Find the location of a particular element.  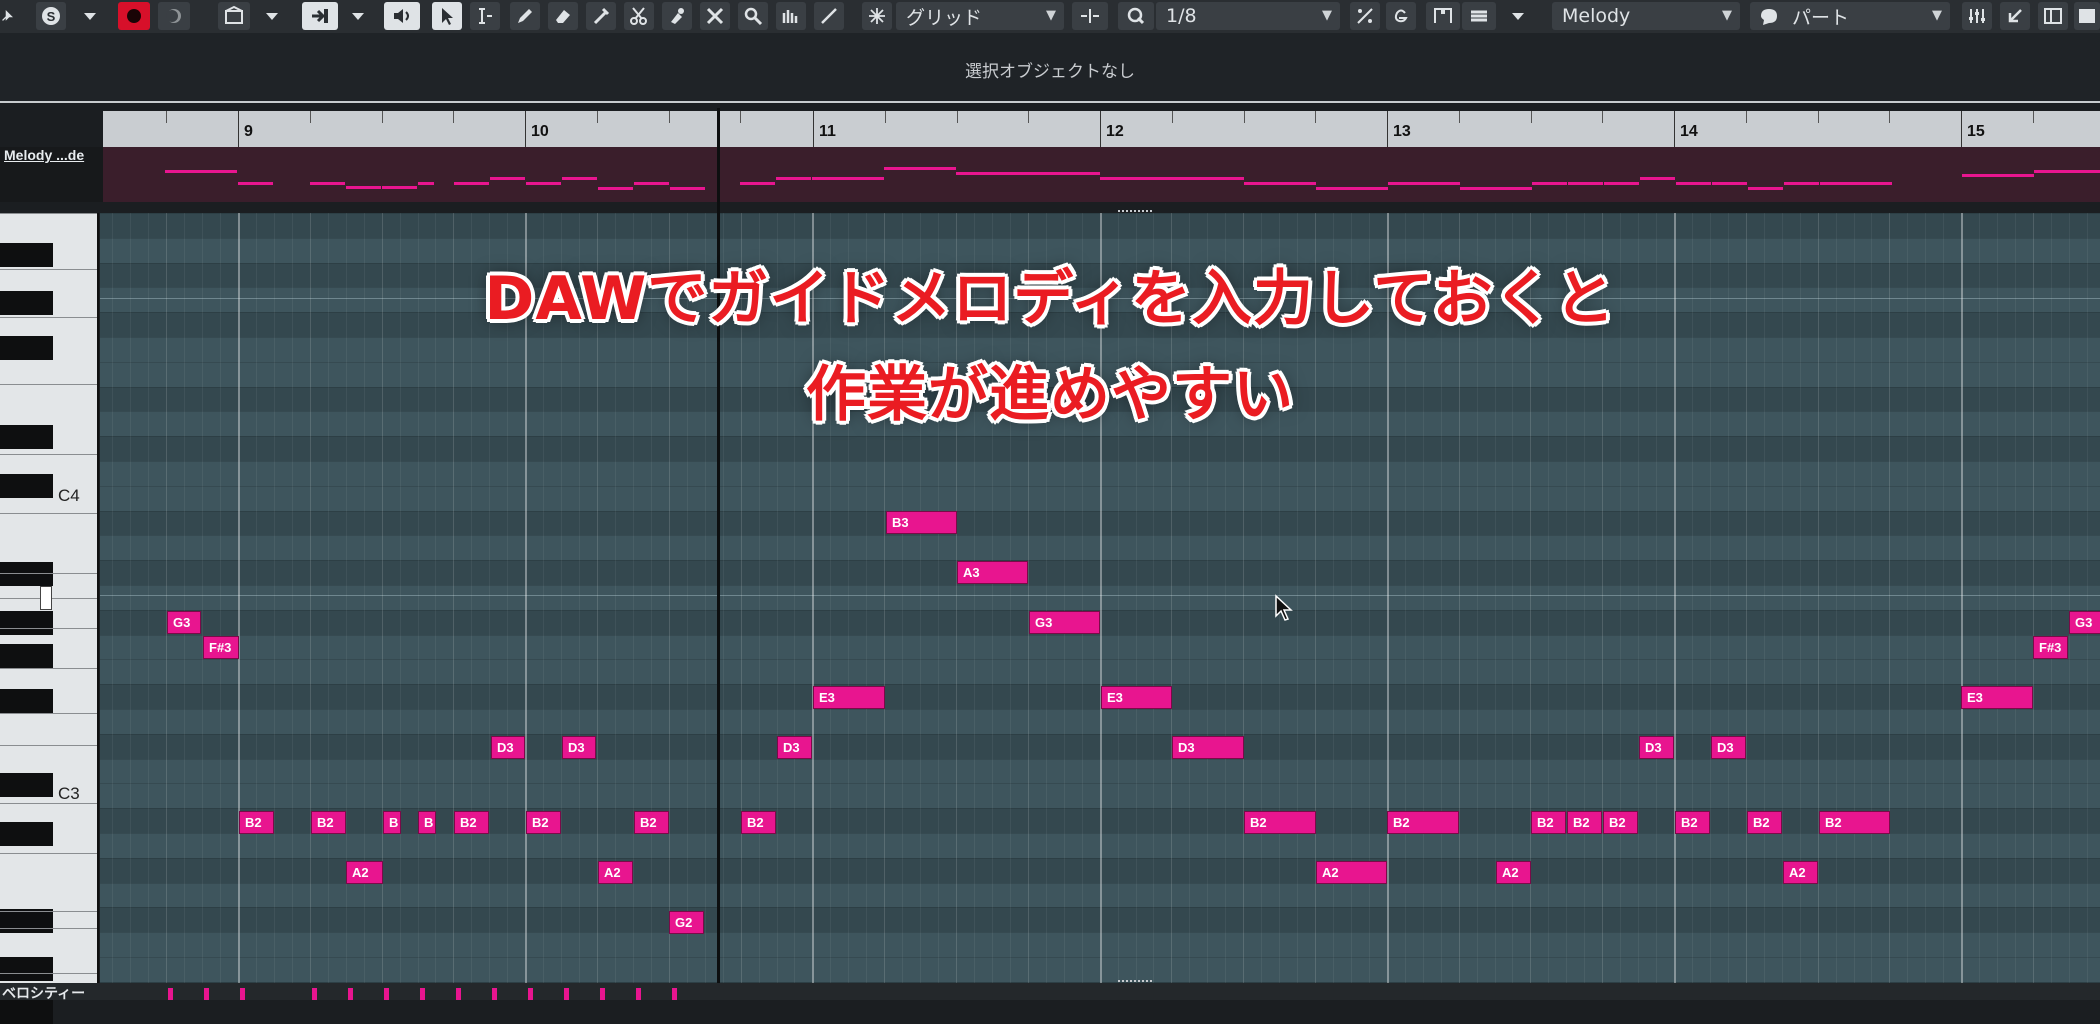

nudge-icon is located at coordinates (1090, 16).